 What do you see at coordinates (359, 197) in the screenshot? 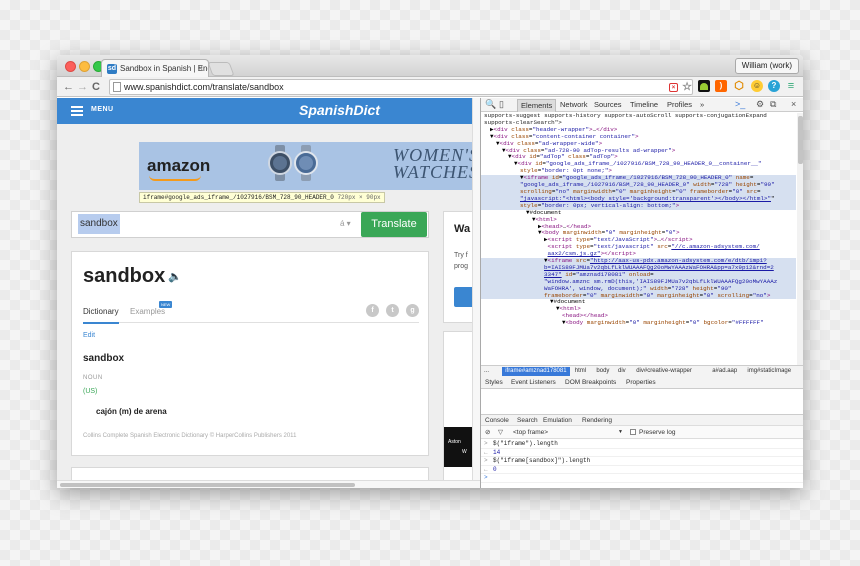
I see `tooltip-size: 720px × 90px` at bounding box center [359, 197].